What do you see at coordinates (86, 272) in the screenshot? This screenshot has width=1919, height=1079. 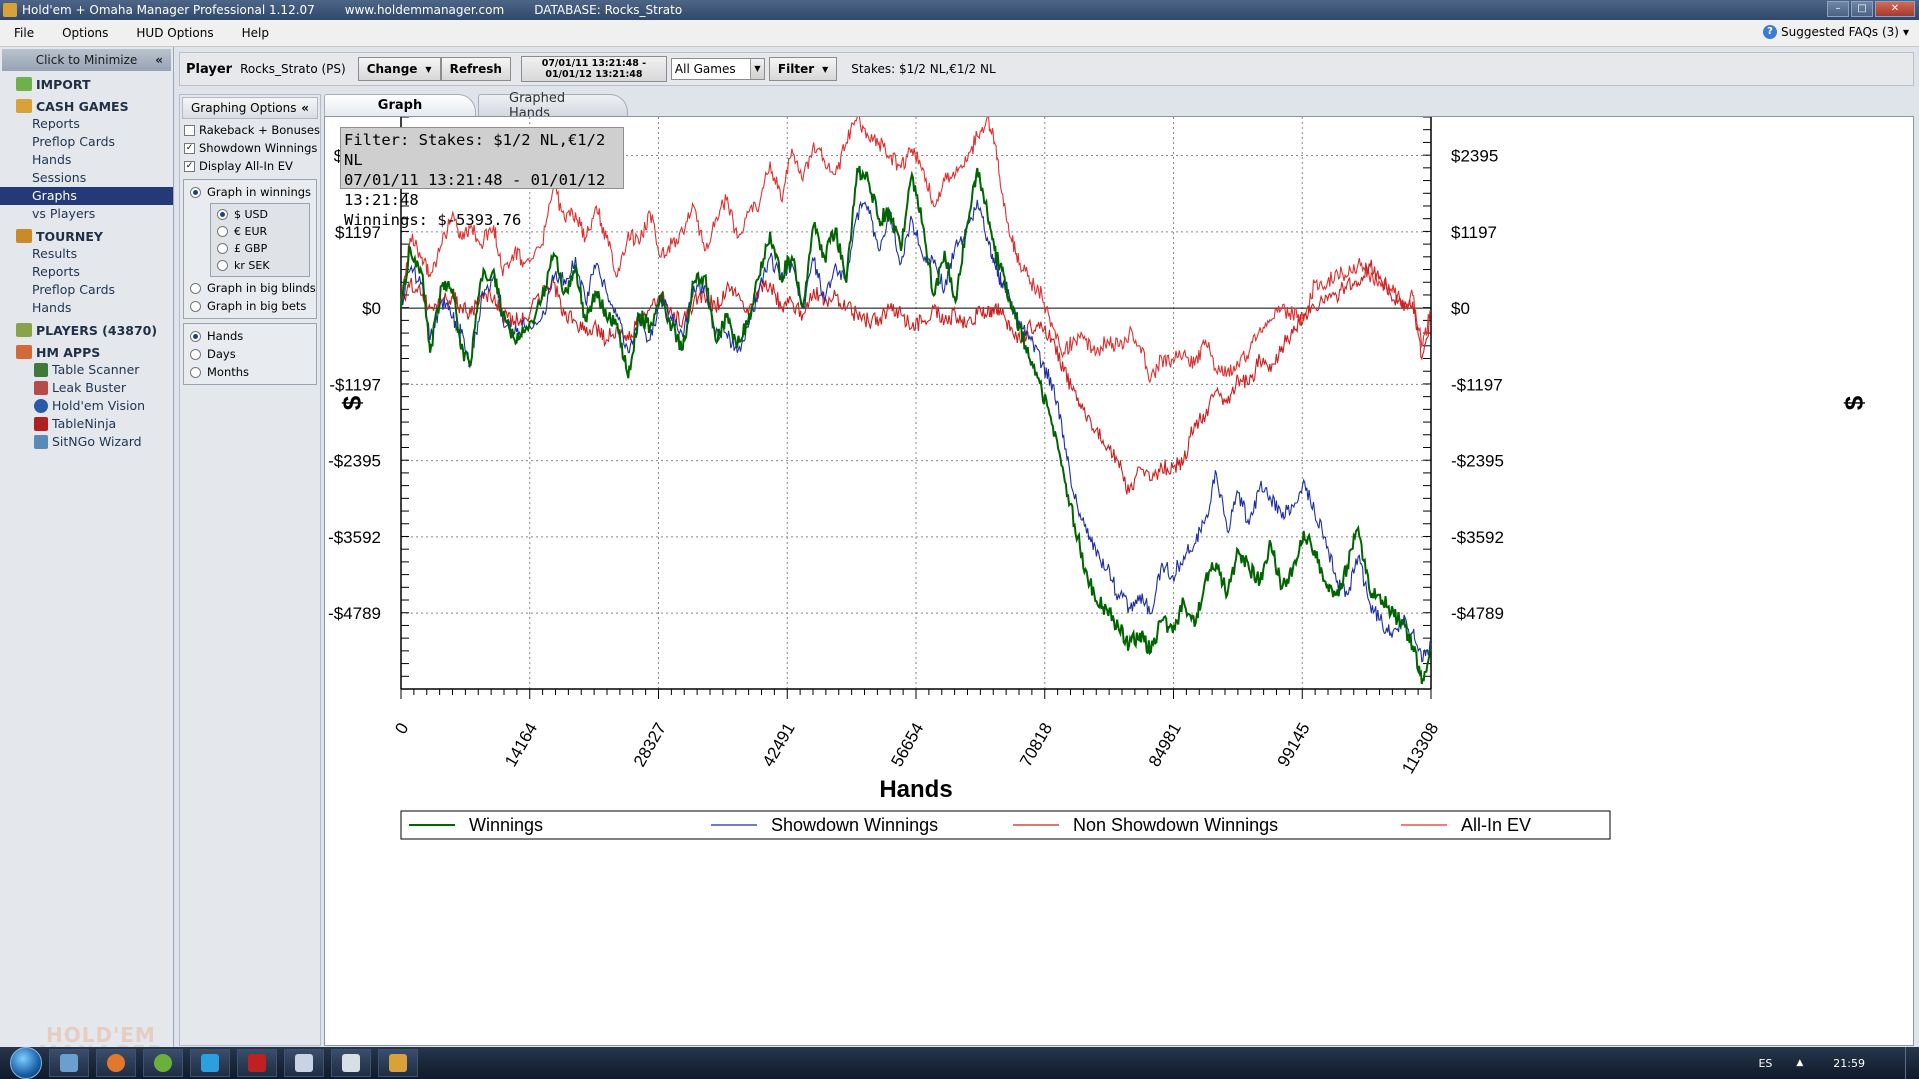 I see `nav-tourney-reports: Reports` at bounding box center [86, 272].